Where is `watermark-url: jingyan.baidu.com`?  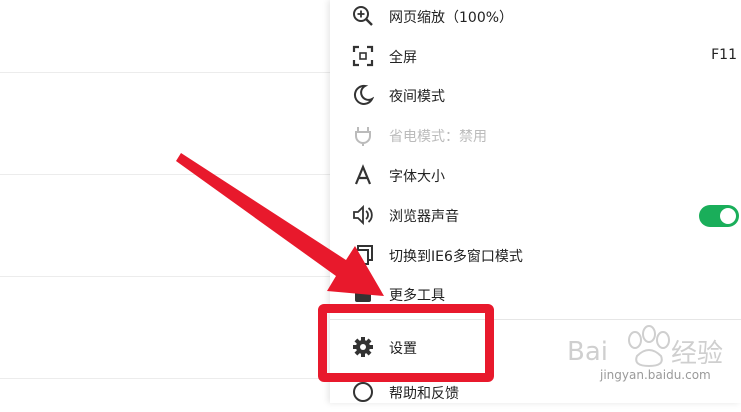 watermark-url: jingyan.baidu.com is located at coordinates (655, 375).